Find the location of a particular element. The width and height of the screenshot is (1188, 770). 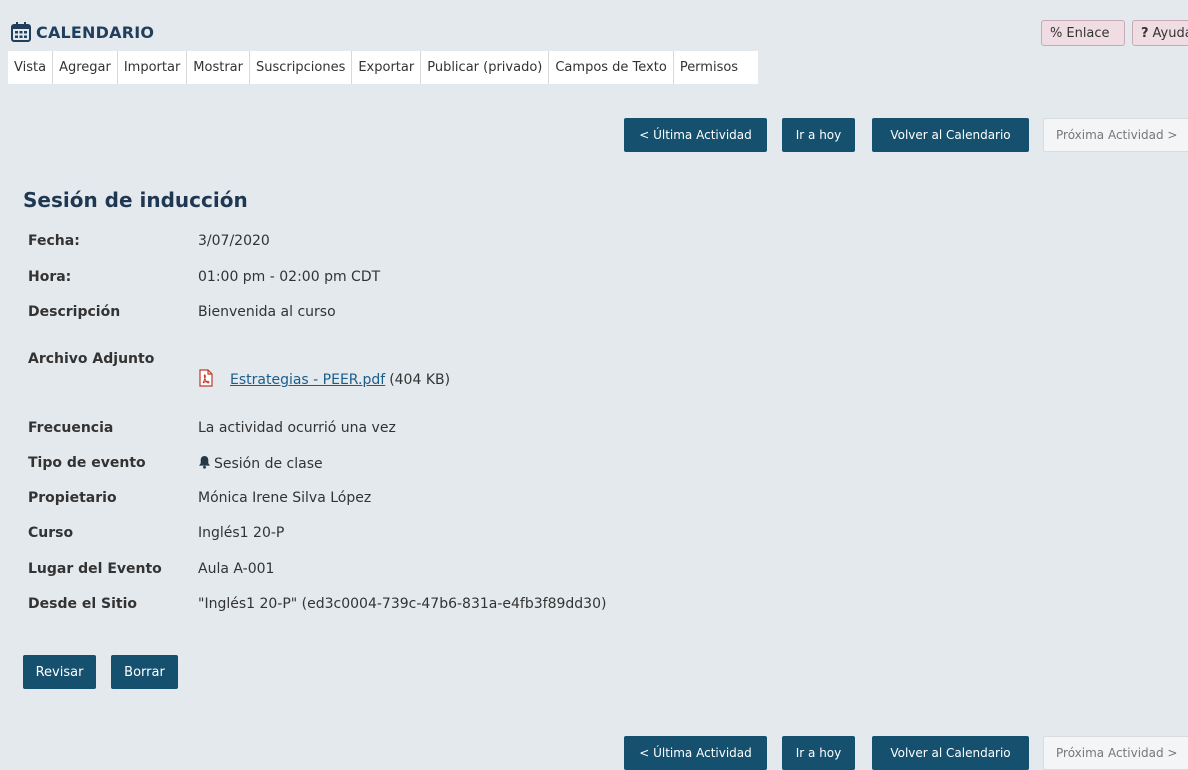

field-label-hora: Hora: is located at coordinates (50, 277).